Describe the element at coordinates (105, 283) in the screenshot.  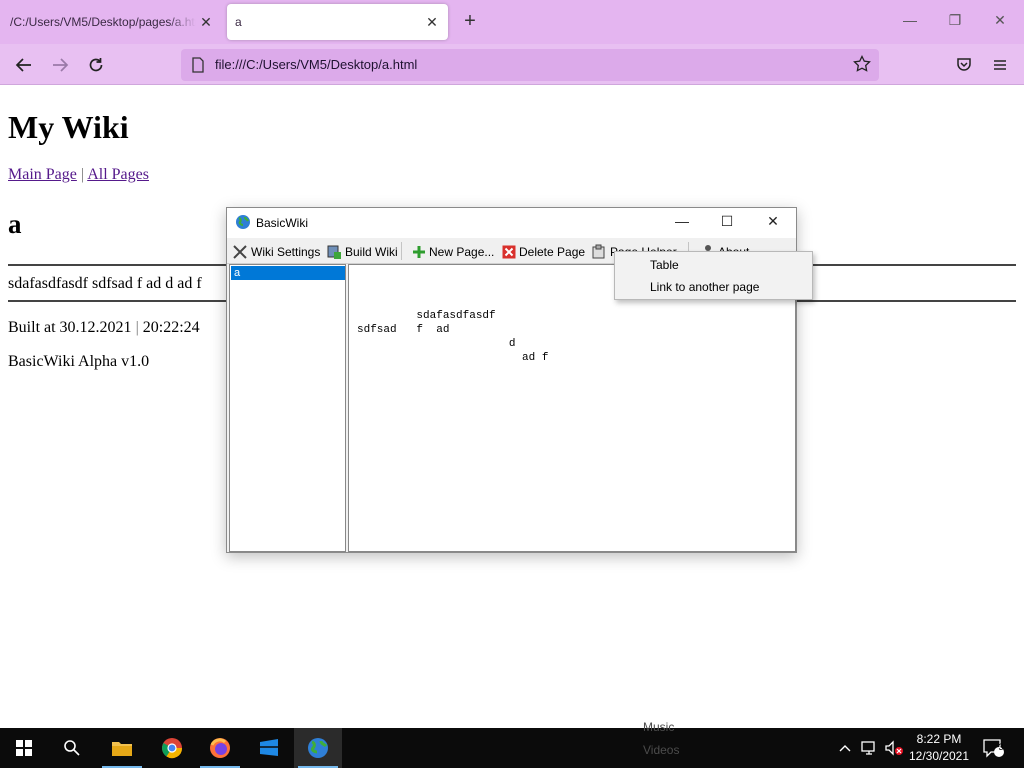
I see `page-body: sdafasdfasdf sdfsad f ad d ad f` at that location.